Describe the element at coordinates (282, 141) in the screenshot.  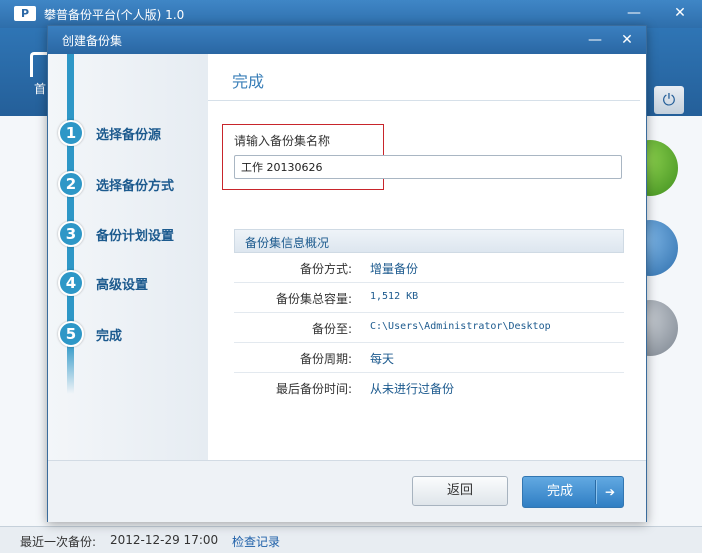
I see `backup-set-name-label: 请输入备份集名称` at that location.